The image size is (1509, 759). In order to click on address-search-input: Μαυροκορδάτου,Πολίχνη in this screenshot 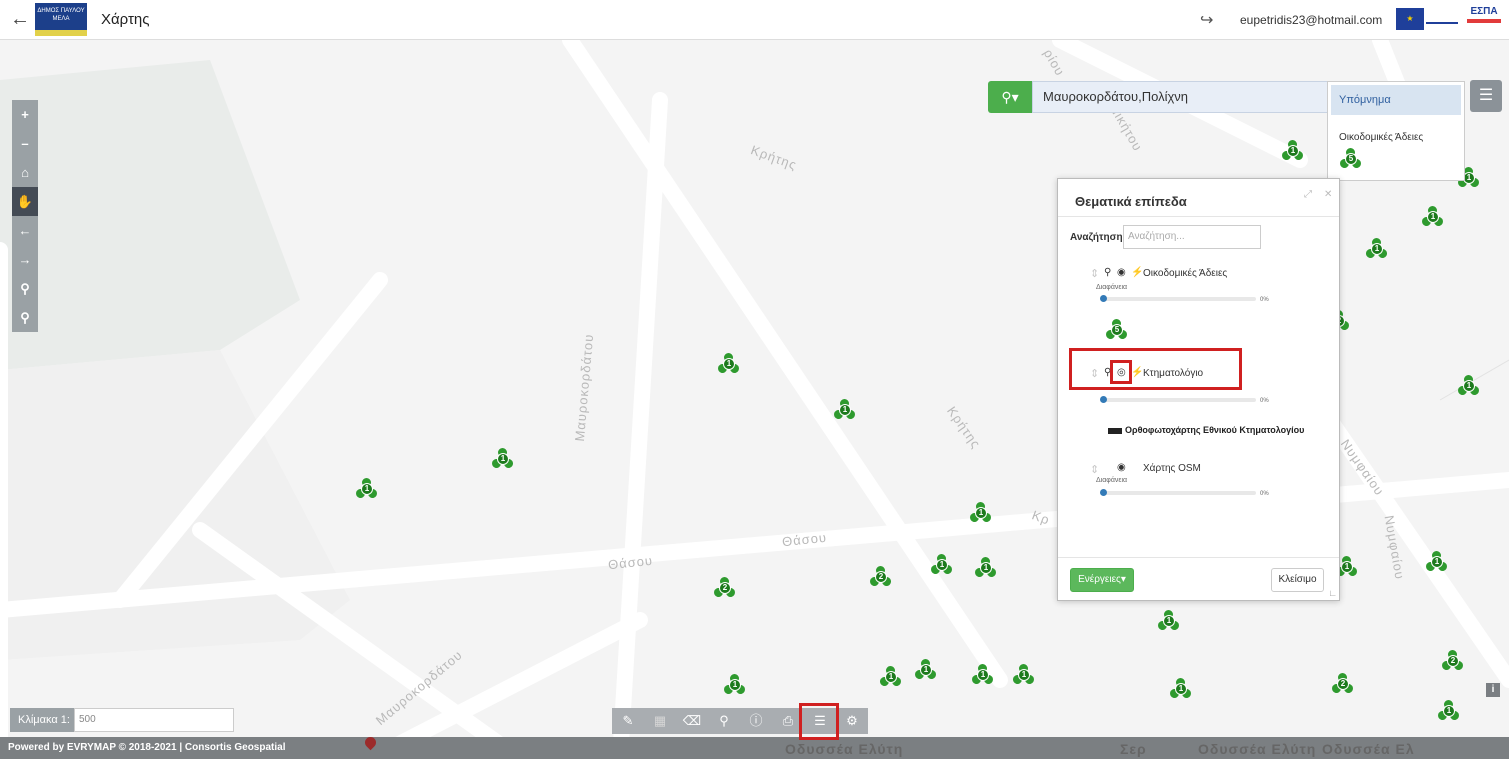, I will do `click(1180, 97)`.